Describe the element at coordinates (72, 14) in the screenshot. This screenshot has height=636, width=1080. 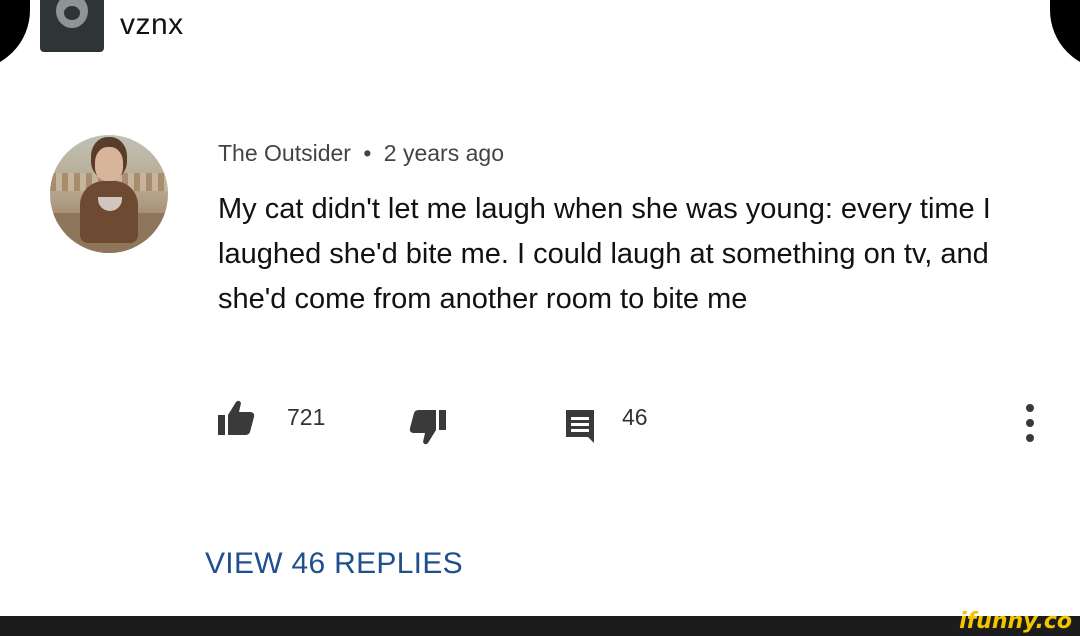
I see `poster-avatar-face` at that location.